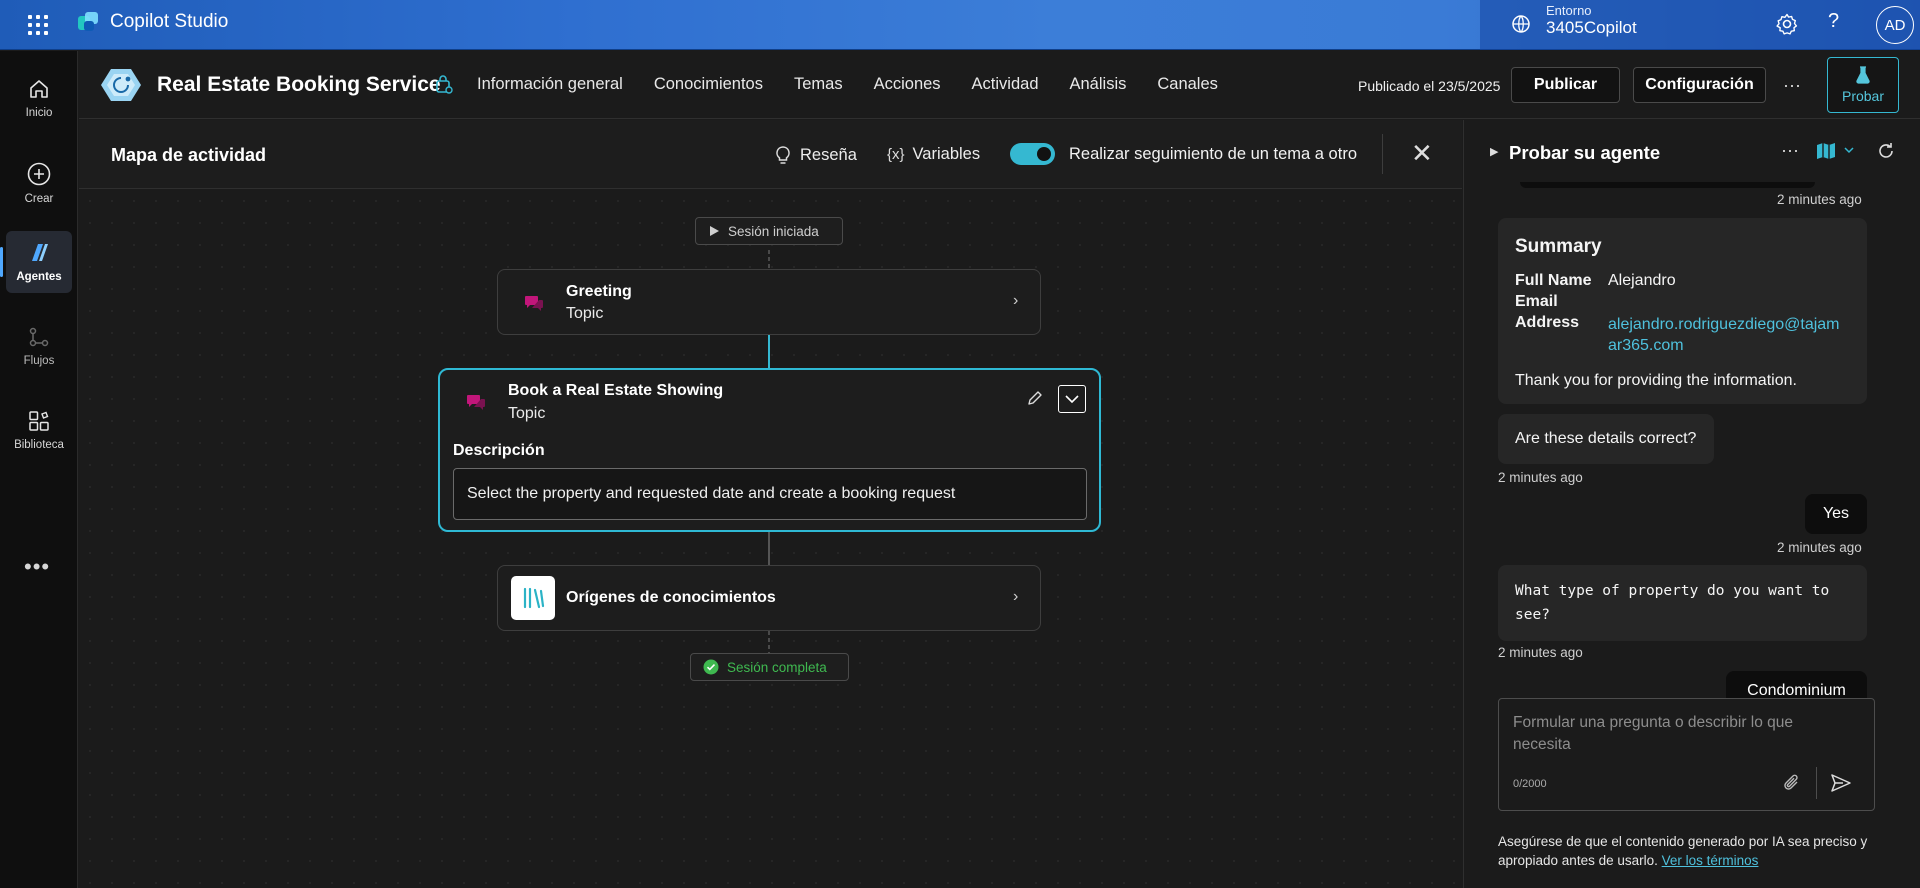  Describe the element at coordinates (1005, 84) in the screenshot. I see `tab-actividad: Actividad` at that location.